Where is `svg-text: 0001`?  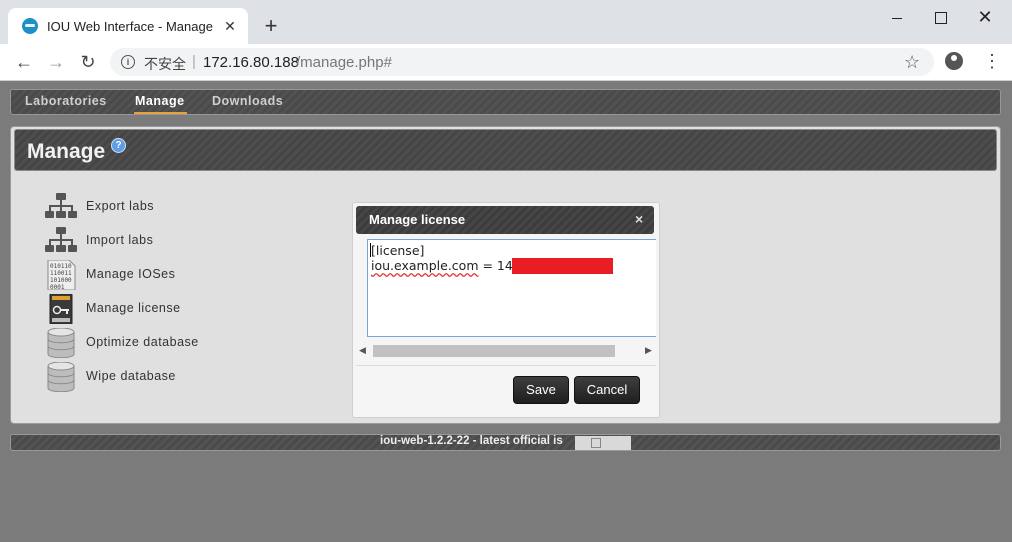 svg-text: 0001 is located at coordinates (57, 287).